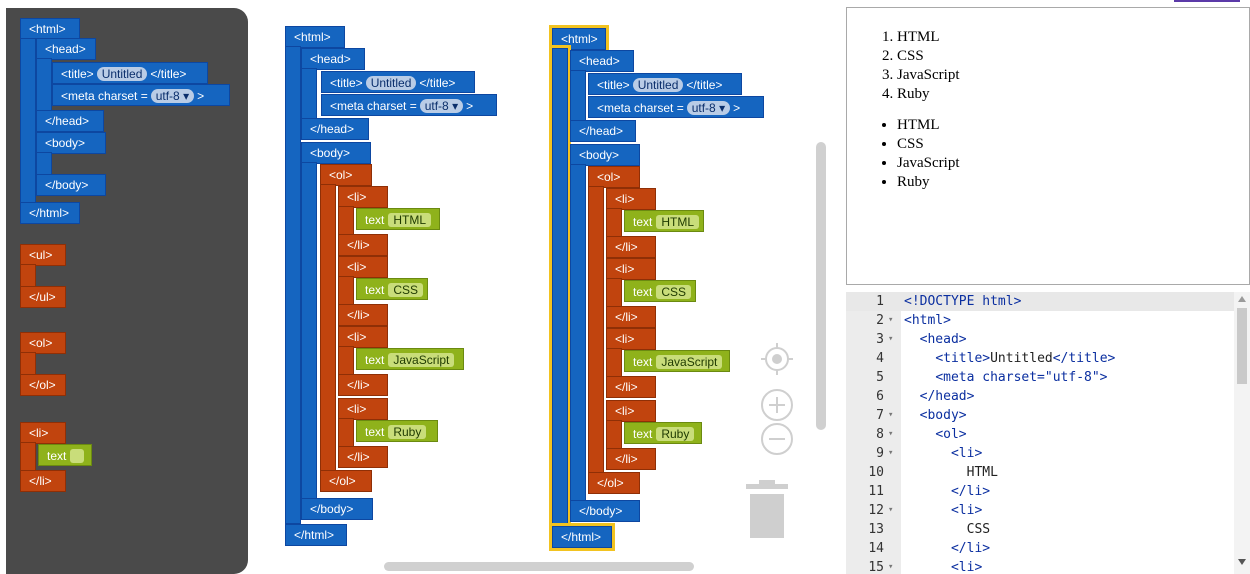  Describe the element at coordinates (603, 131) in the screenshot. I see `ws2-head-close: </head>` at that location.